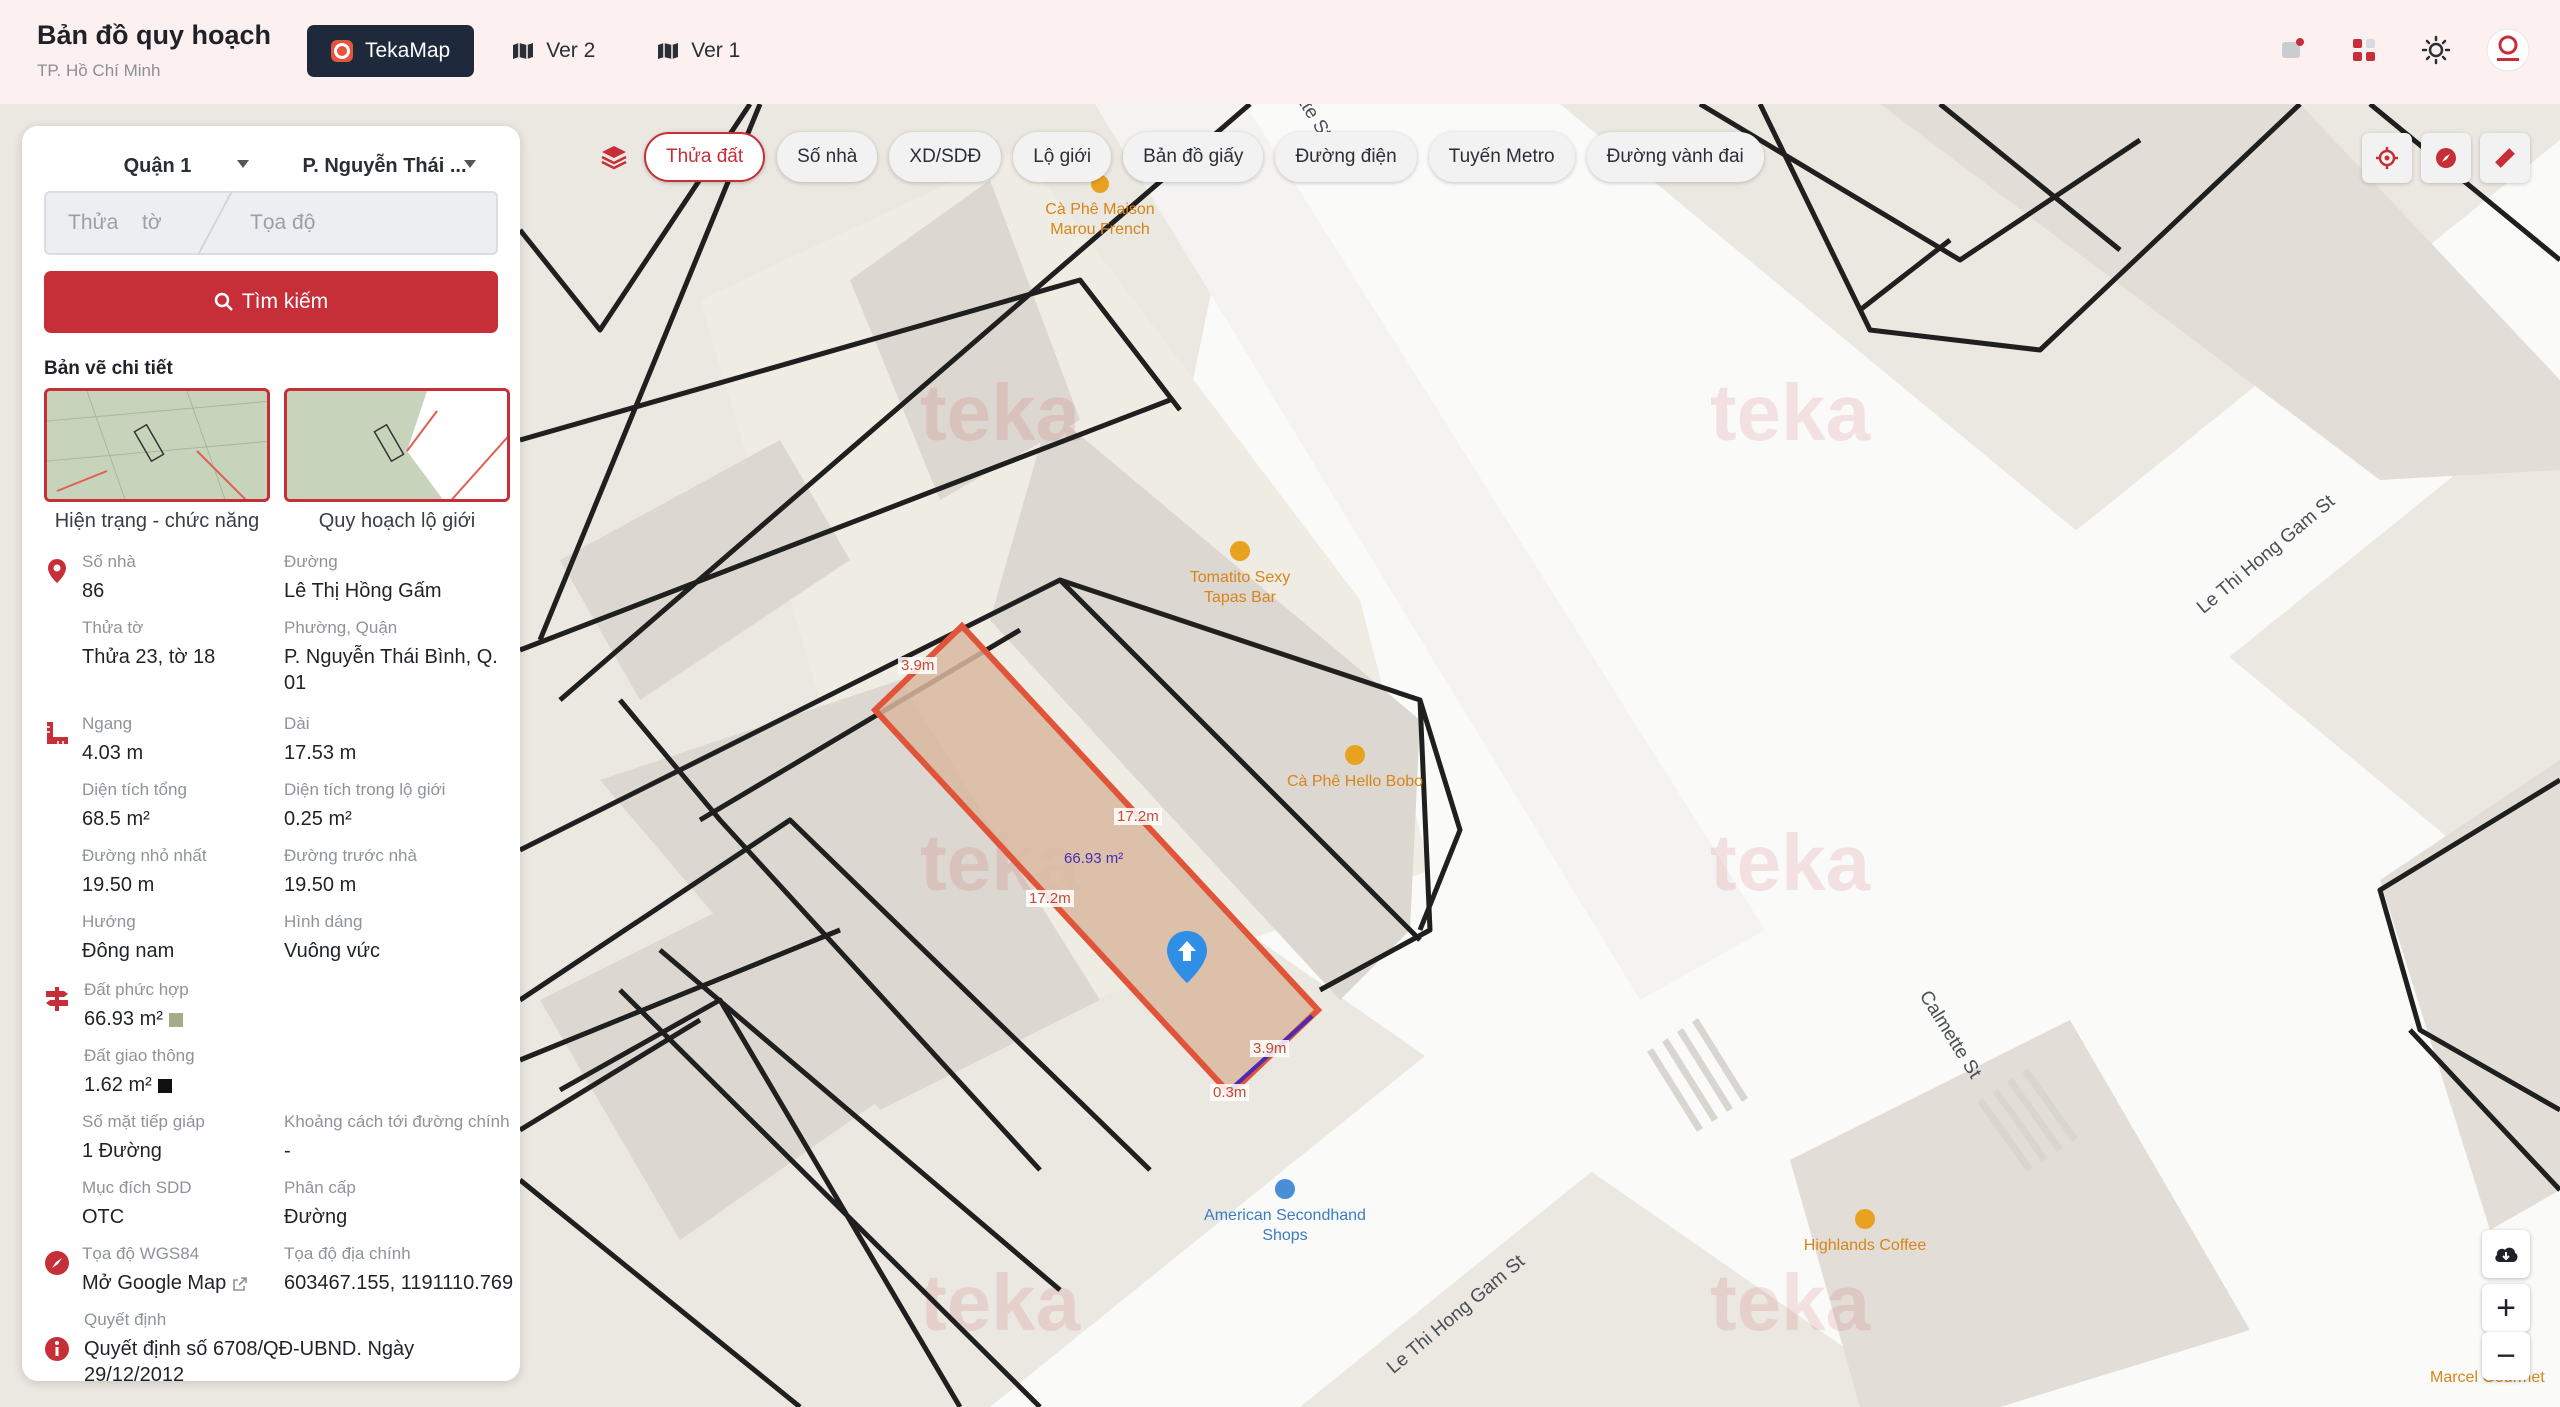 Image resolution: width=2560 pixels, height=1407 pixels. What do you see at coordinates (1865, 1232) in the screenshot?
I see `poi-highlands-coffee: Highlands Coffee` at bounding box center [1865, 1232].